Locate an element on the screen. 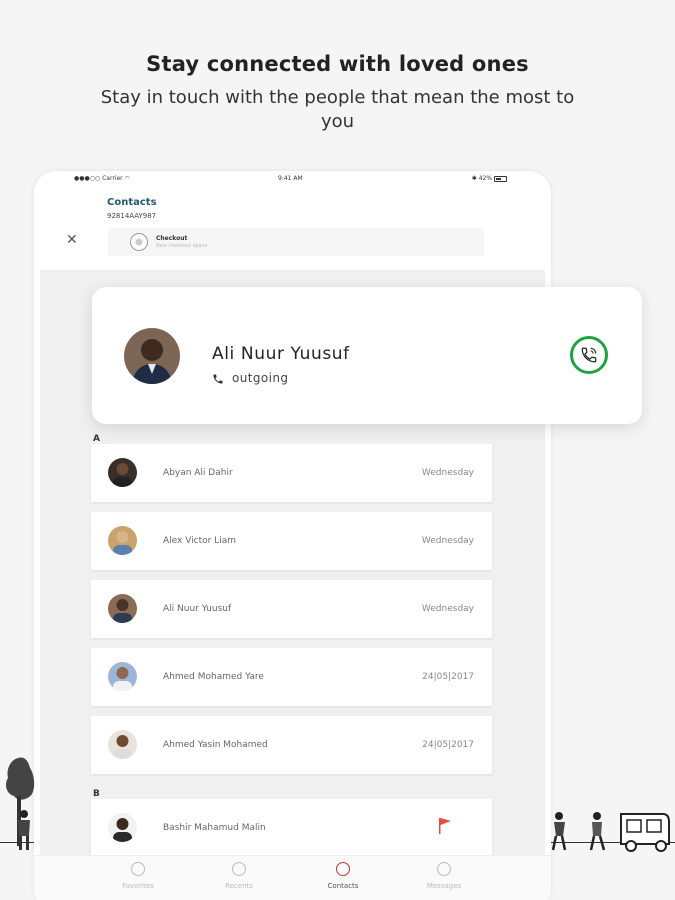 This screenshot has width=675, height=900. contact-row: Ahmed Mohamed Yare 24|05|2017 is located at coordinates (291, 677).